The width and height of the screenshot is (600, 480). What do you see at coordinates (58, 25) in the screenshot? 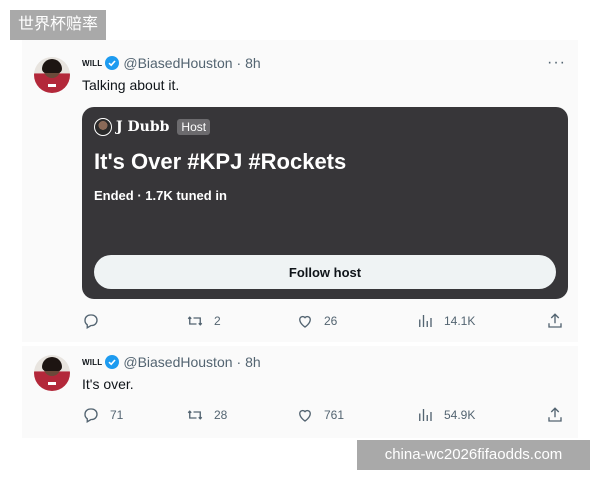
I see `watermark-top-left: 世界杯赔率` at bounding box center [58, 25].